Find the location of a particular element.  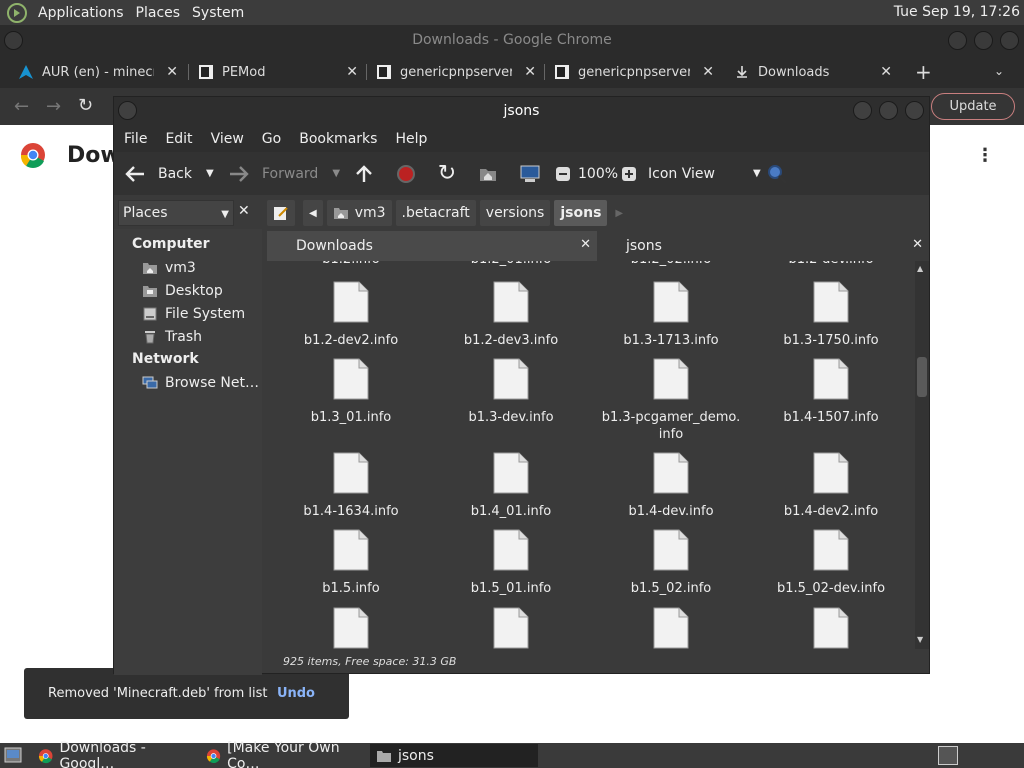

places-menu: Places is located at coordinates (158, 13).